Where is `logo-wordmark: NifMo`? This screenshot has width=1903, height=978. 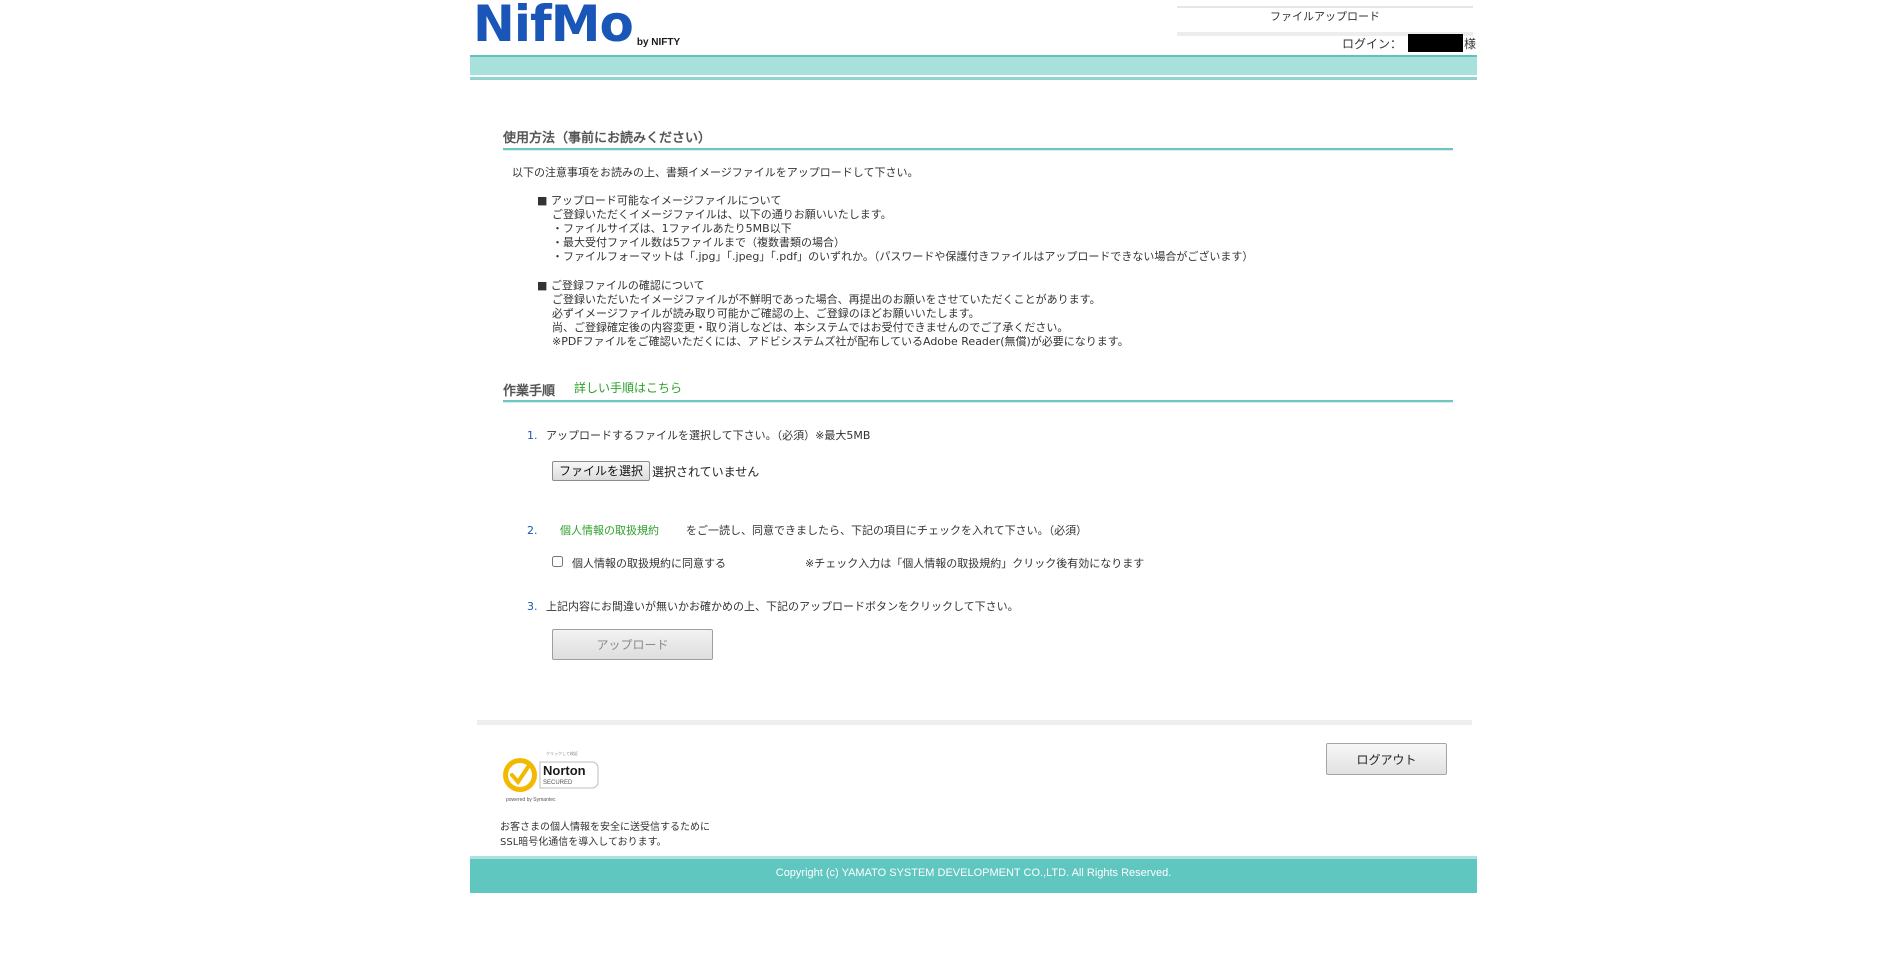
logo-wordmark: NifMo is located at coordinates (553, 26).